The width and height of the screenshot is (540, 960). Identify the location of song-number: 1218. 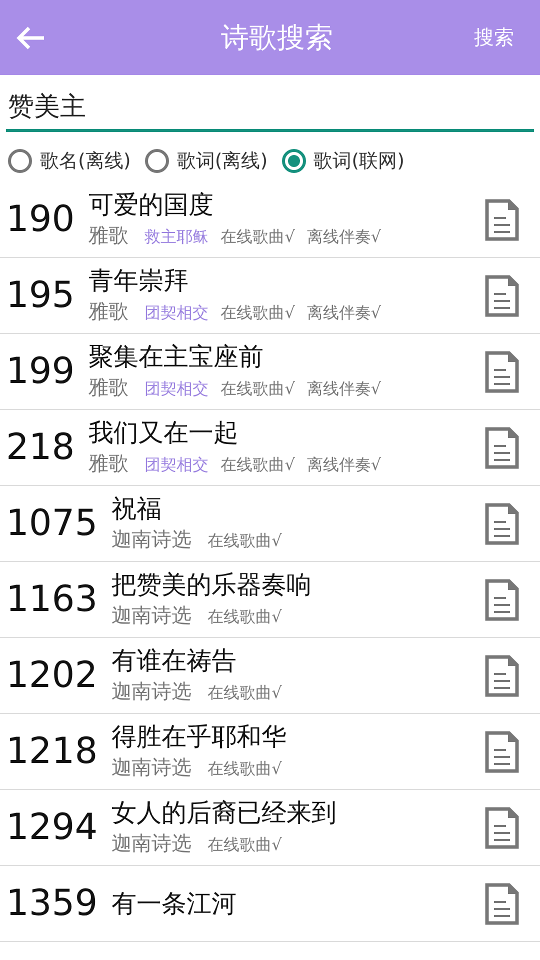
(52, 752).